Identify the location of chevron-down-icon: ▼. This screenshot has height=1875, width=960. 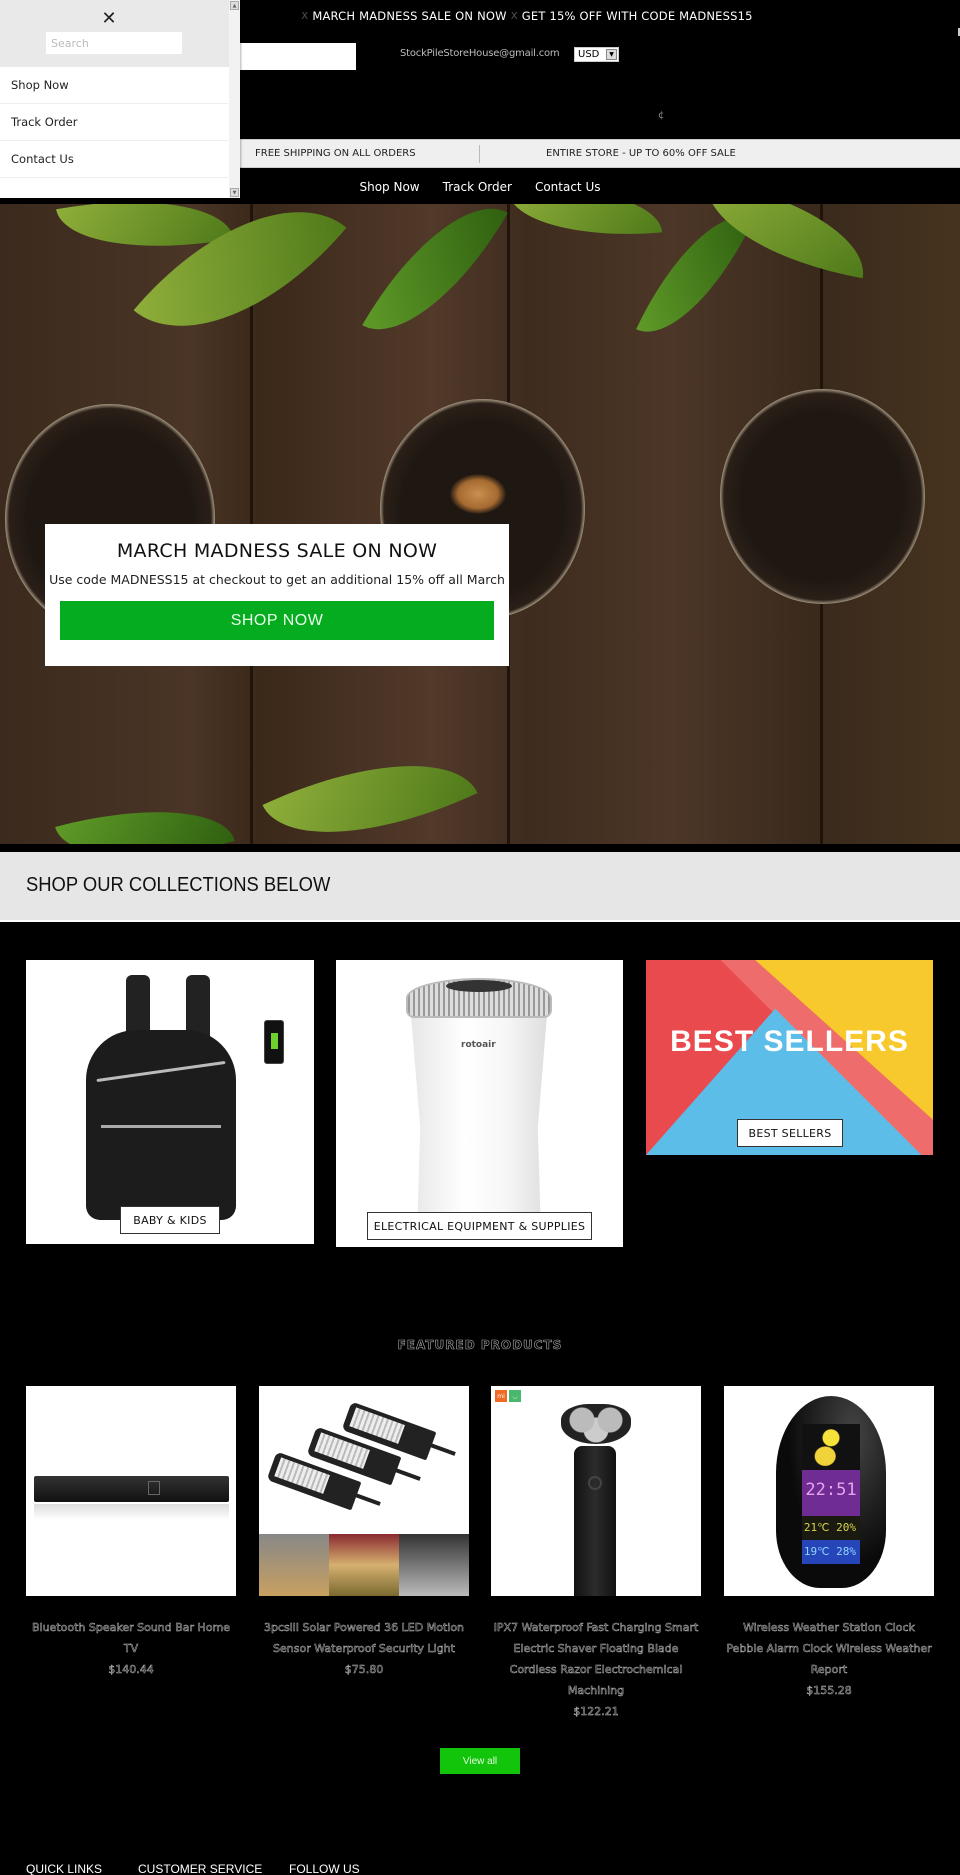
(611, 54).